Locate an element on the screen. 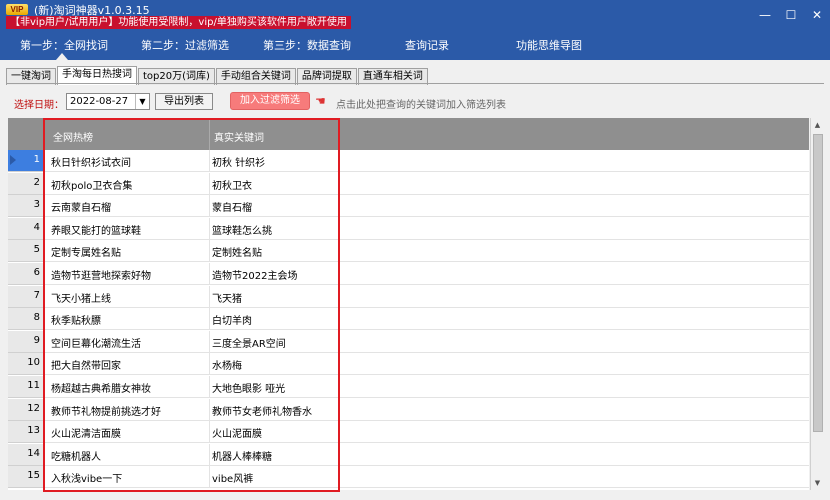 Image resolution: width=830 pixels, height=500 pixels. date-select: 2022-08-27 ▼ is located at coordinates (108, 101).